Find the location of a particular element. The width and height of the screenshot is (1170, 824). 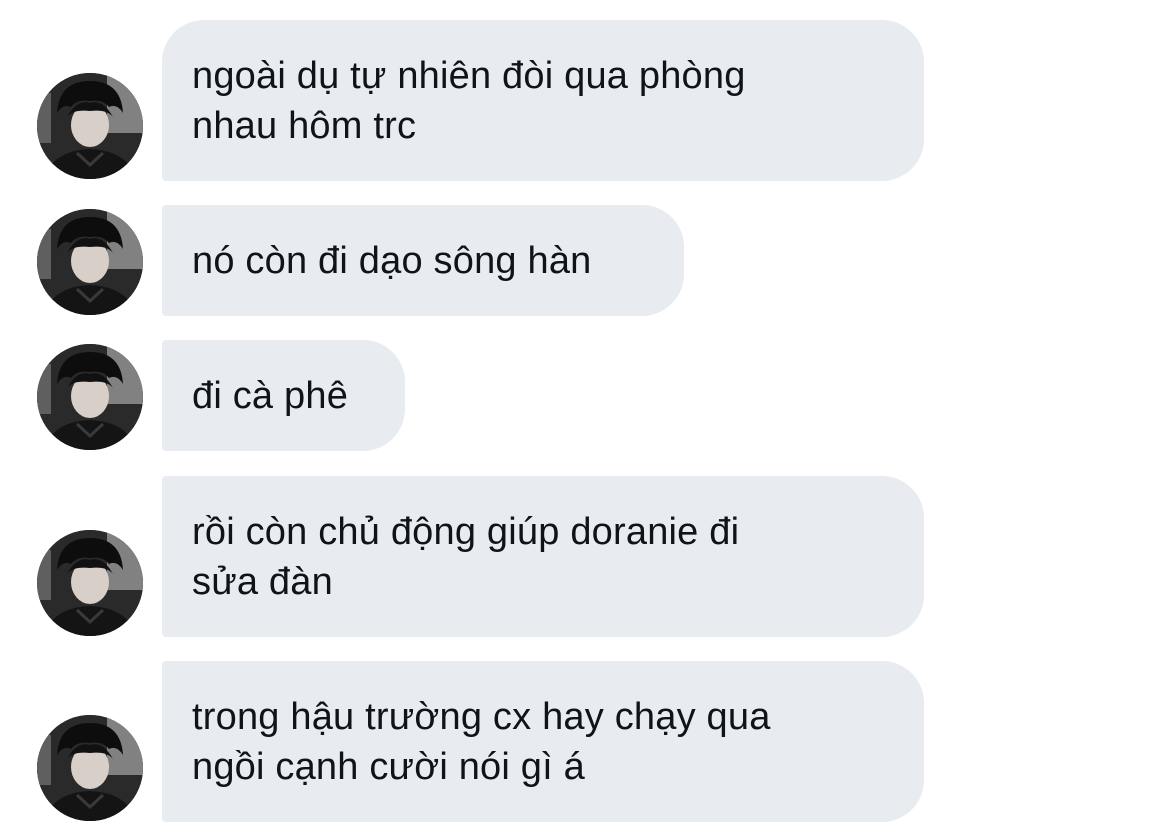

message-bubble: nó còn đi dạo sông hàn is located at coordinates (423, 260).